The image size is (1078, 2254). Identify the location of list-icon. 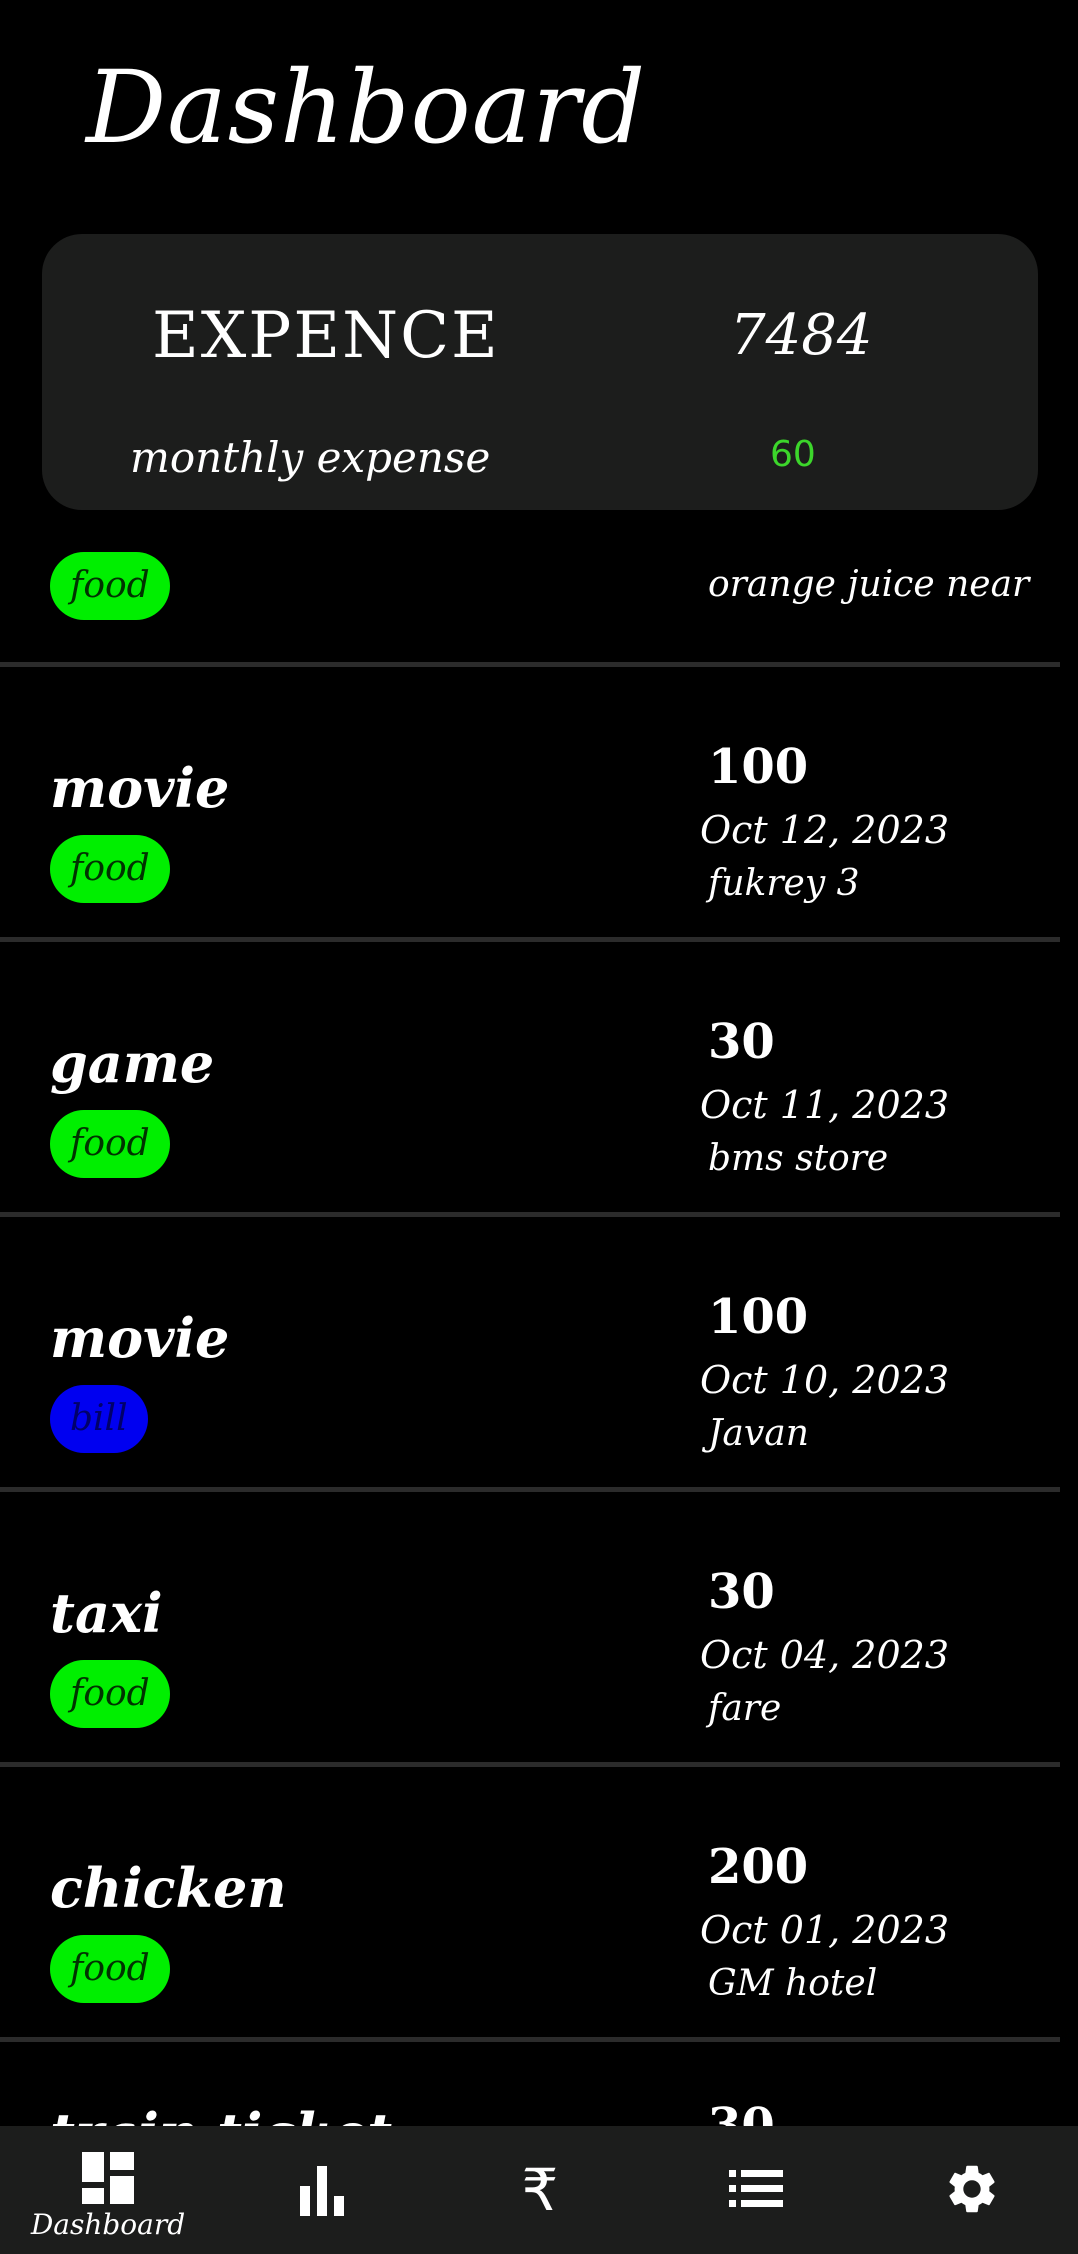
(756, 2188).